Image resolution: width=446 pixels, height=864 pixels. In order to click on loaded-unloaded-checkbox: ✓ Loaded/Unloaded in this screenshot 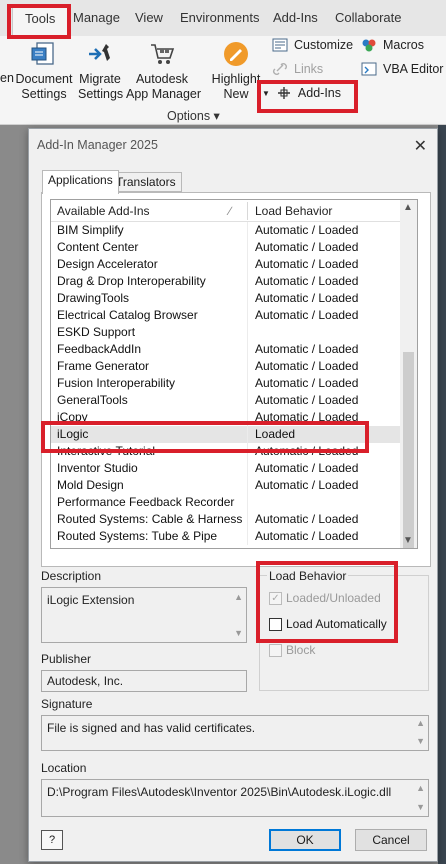, I will do `click(325, 598)`.